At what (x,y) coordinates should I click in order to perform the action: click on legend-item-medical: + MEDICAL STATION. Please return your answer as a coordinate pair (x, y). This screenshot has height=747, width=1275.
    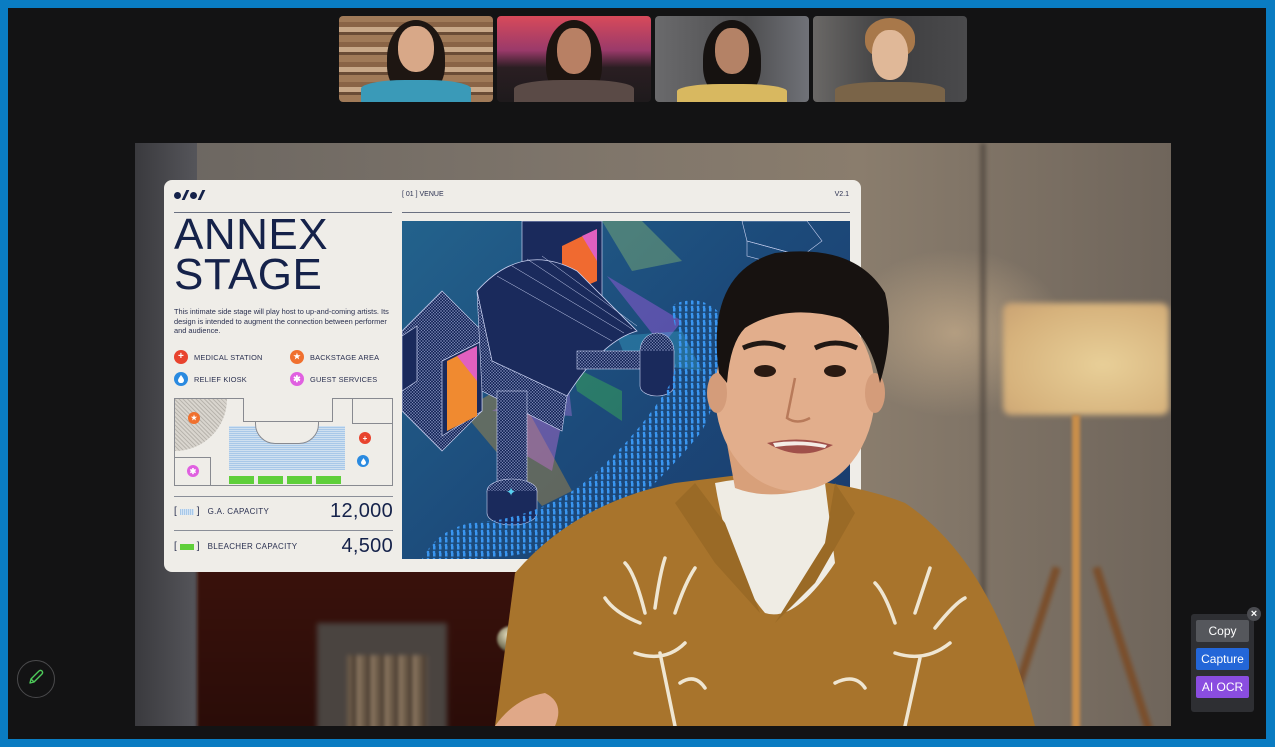
    Looking at the image, I should click on (232, 357).